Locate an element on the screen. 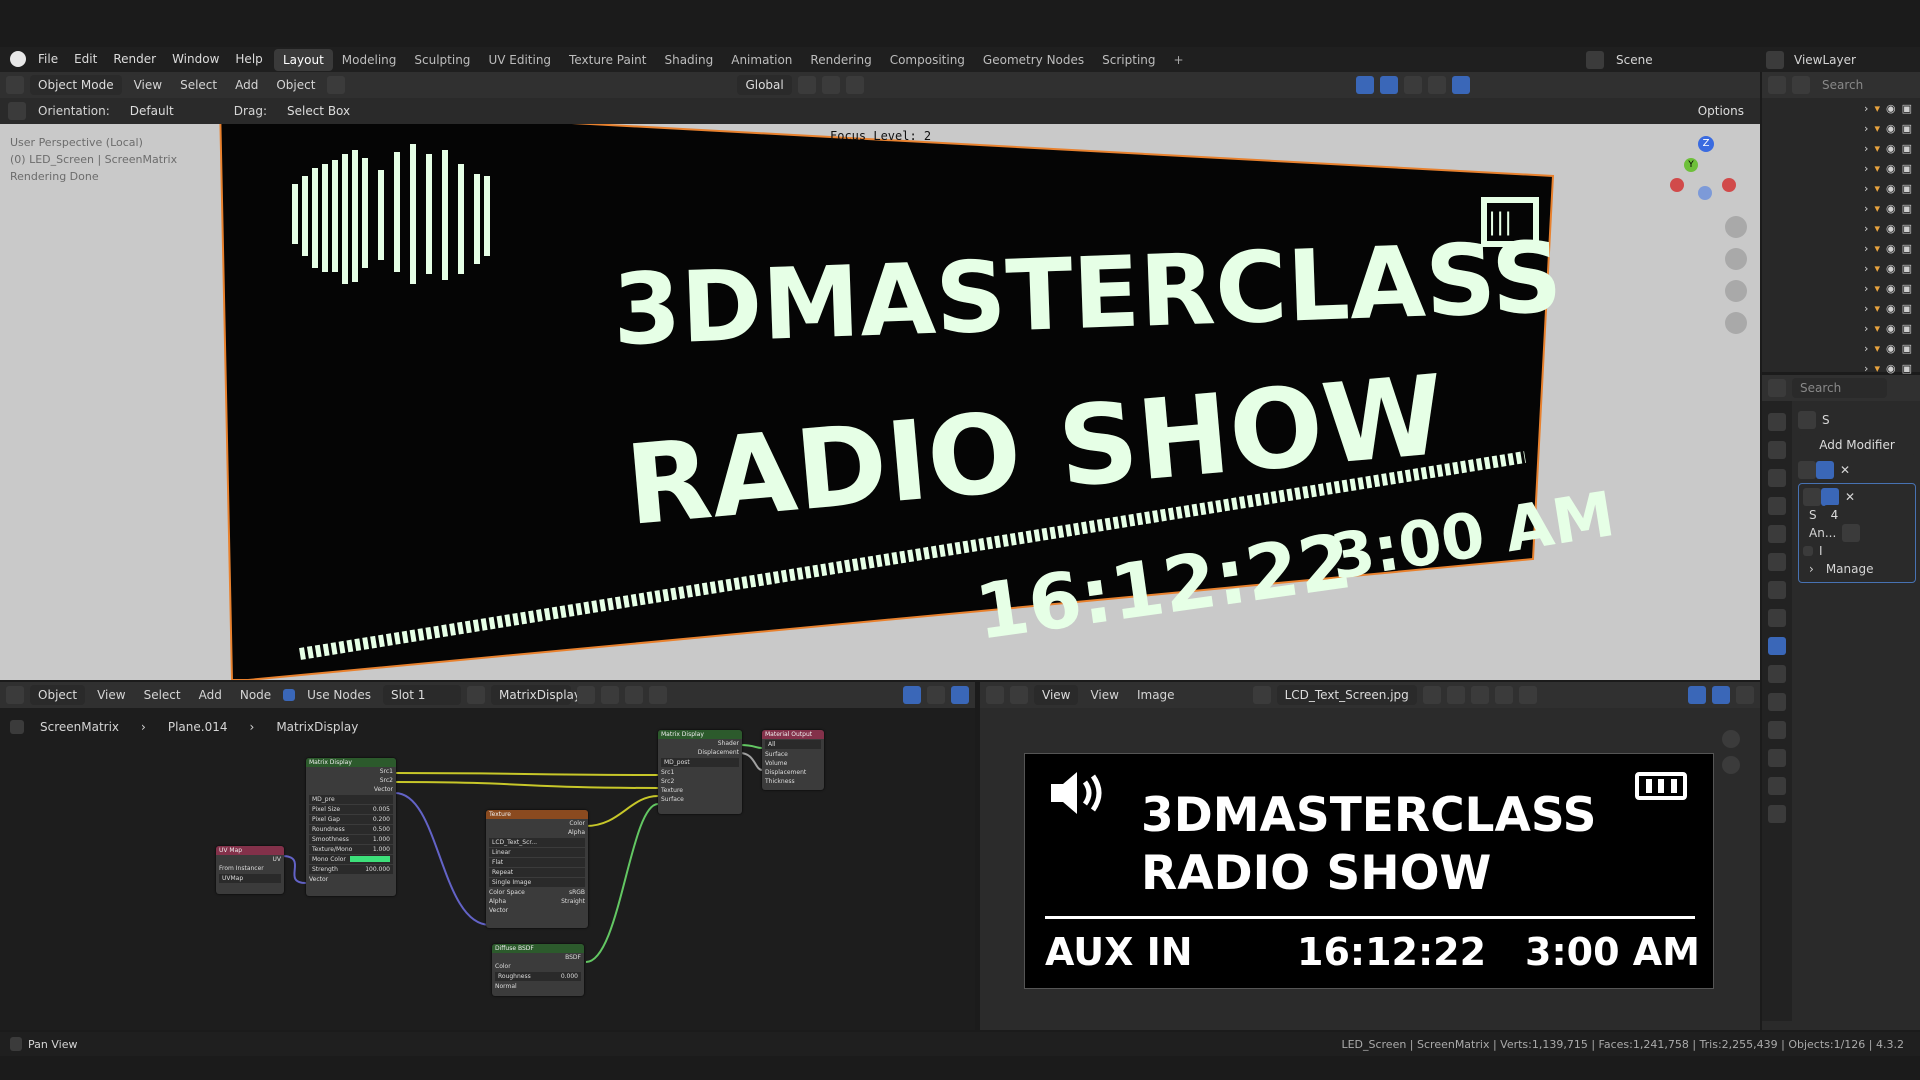 The height and width of the screenshot is (1080, 1920). gizmo-y-axis: Y is located at coordinates (1691, 165).